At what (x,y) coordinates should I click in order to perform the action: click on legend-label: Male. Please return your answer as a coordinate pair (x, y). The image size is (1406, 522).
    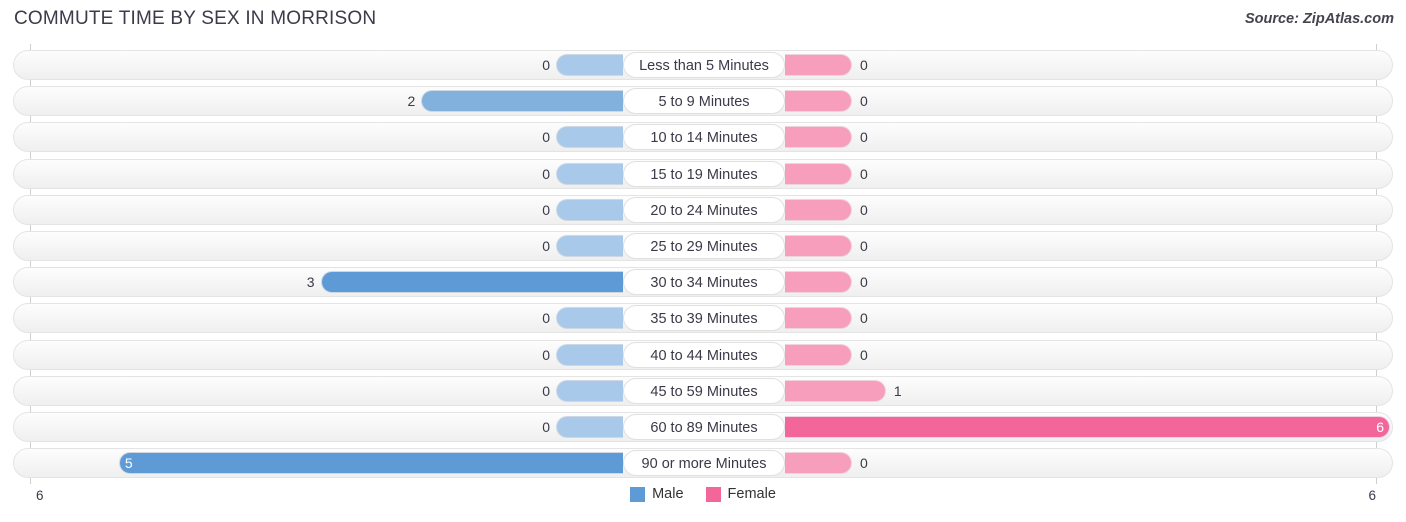
    Looking at the image, I should click on (668, 494).